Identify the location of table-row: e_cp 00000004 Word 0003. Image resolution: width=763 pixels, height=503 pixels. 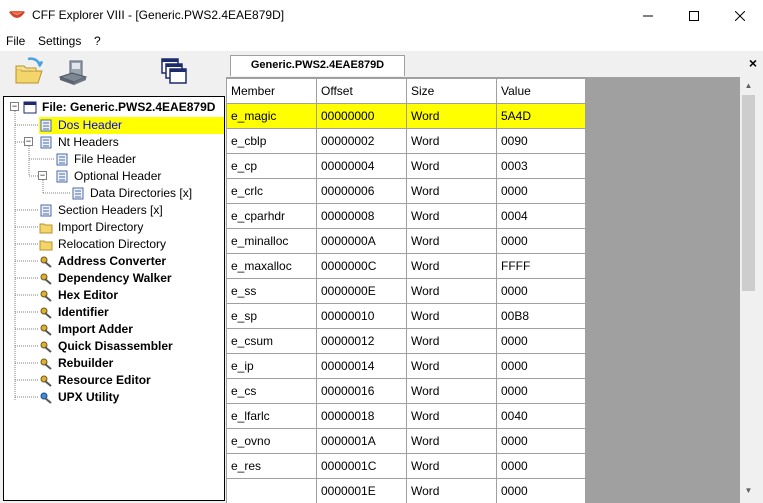
(406, 166).